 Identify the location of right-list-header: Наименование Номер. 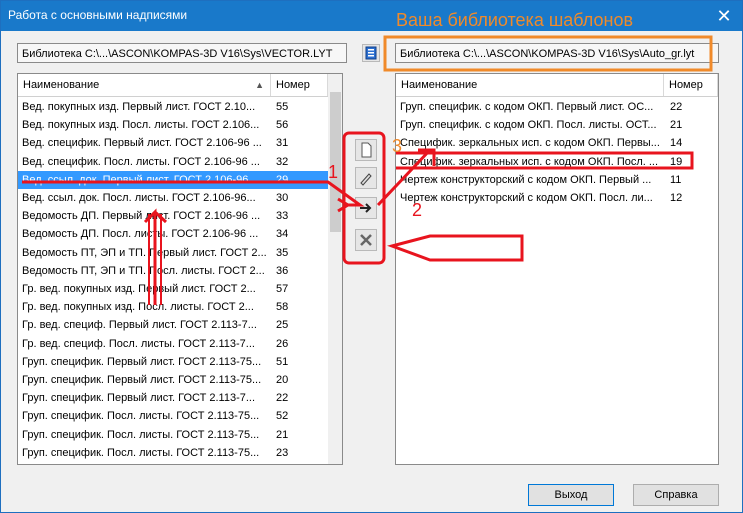
(557, 85).